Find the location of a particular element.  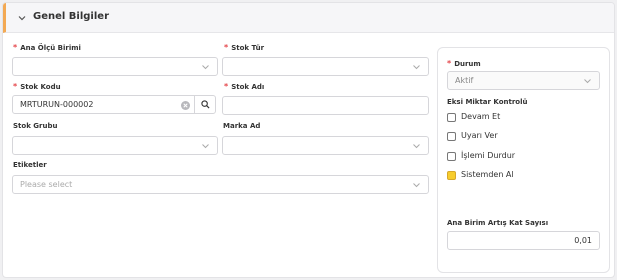

uyari-ver-checkbox is located at coordinates (451, 136).